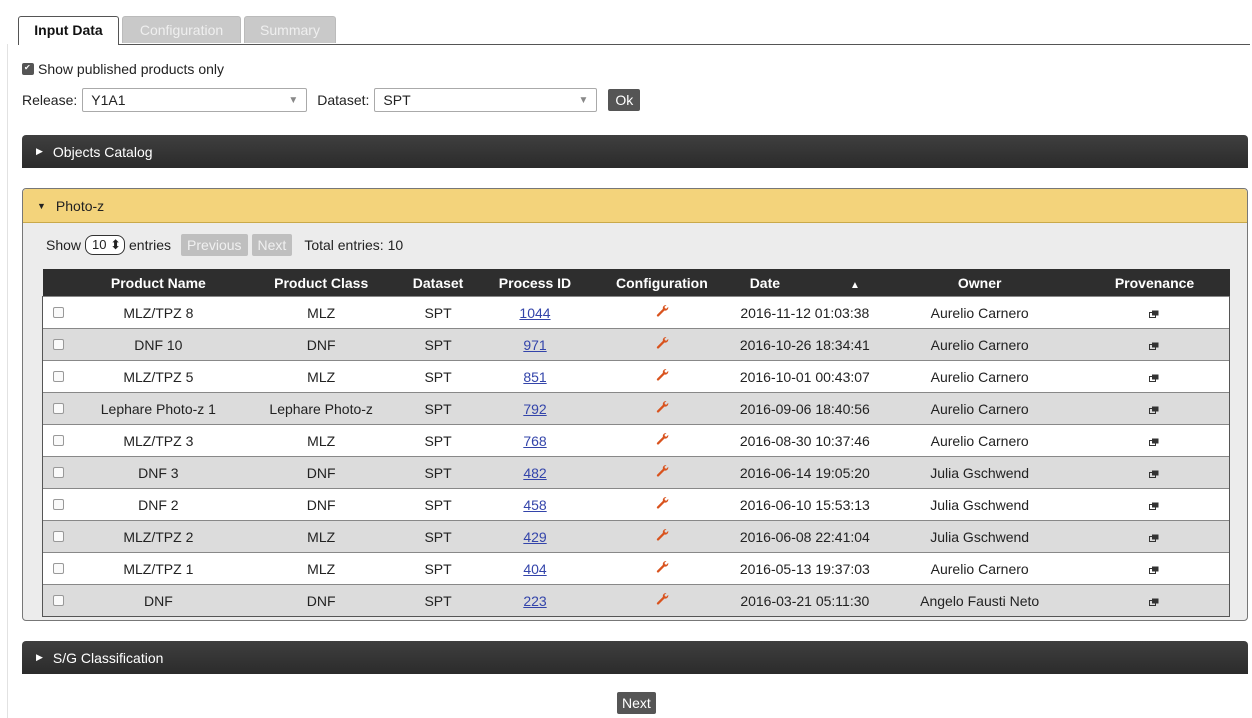 The height and width of the screenshot is (718, 1252). What do you see at coordinates (979, 376) in the screenshot?
I see `owner-cell: Aurelio Carnero` at bounding box center [979, 376].